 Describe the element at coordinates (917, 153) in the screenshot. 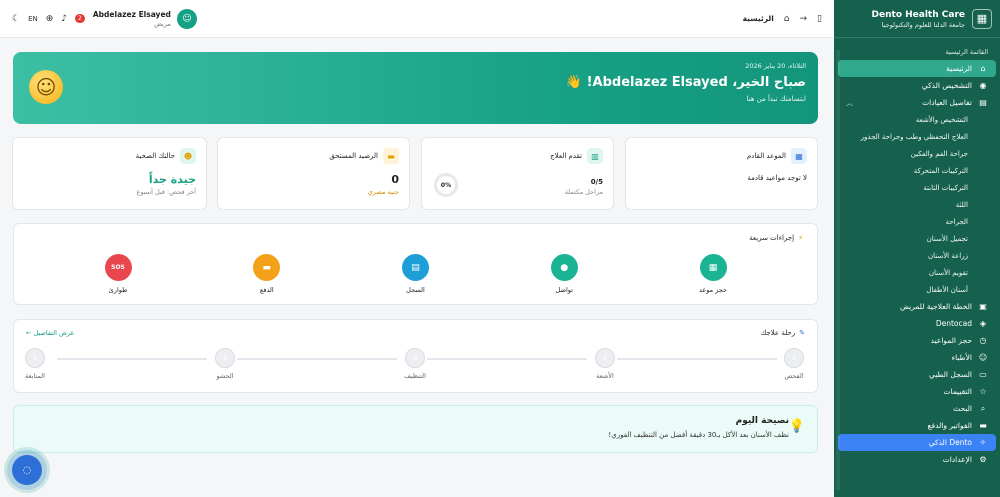

I see `sidebar-subitem-clinic: جراحة الفم والفكين` at that location.